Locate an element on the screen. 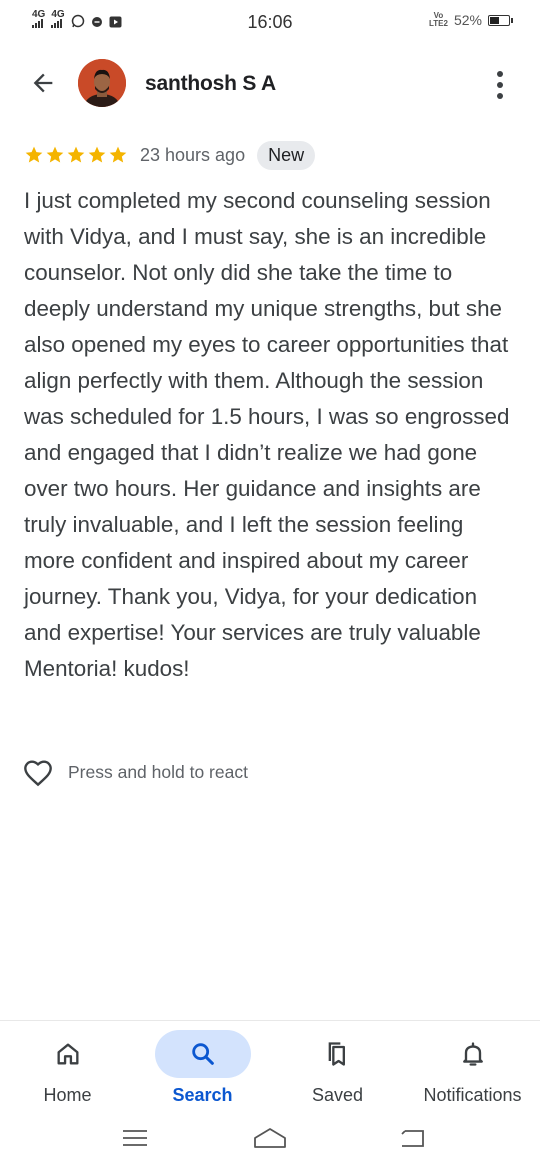 The height and width of the screenshot is (1170, 540). review-time: 23 hours ago is located at coordinates (193, 154).